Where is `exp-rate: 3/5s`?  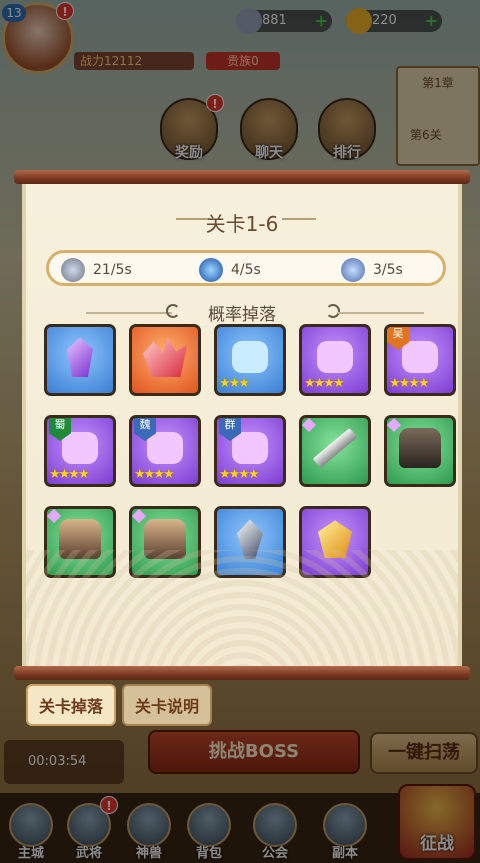 exp-rate: 3/5s is located at coordinates (372, 270).